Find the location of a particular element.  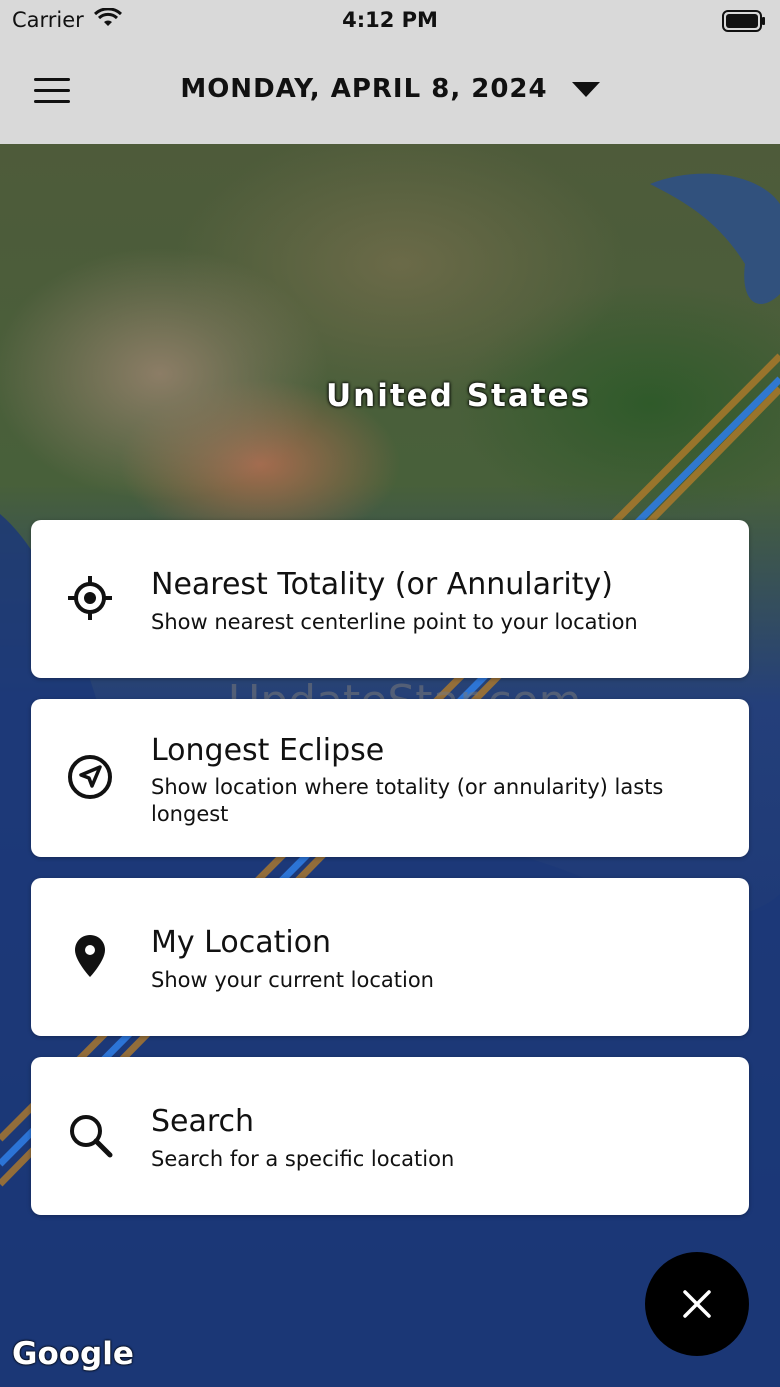

card-title: Longest Eclipse is located at coordinates (268, 750).